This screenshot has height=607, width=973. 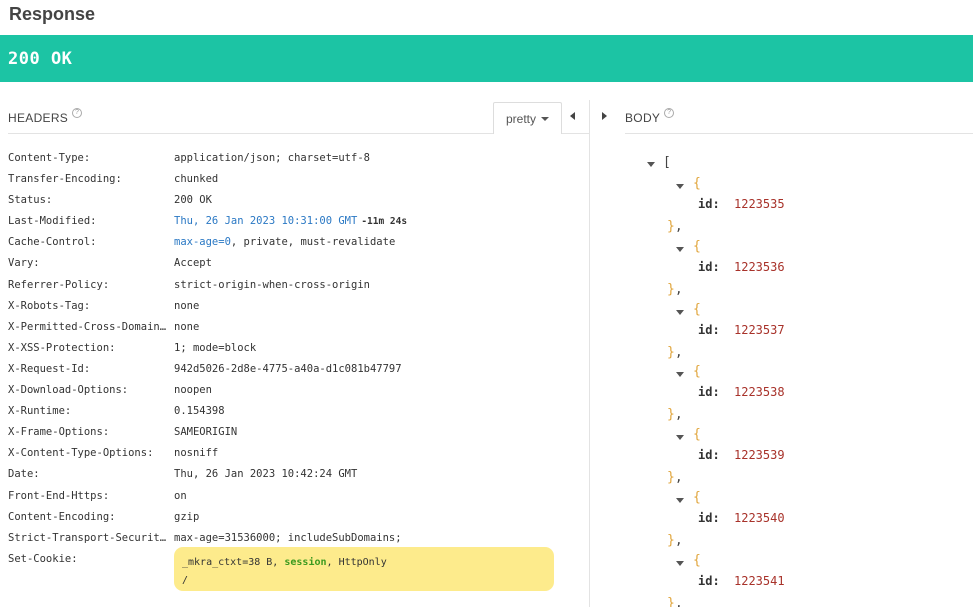 I want to click on header-name: Referrer-Policy:, so click(x=59, y=284).